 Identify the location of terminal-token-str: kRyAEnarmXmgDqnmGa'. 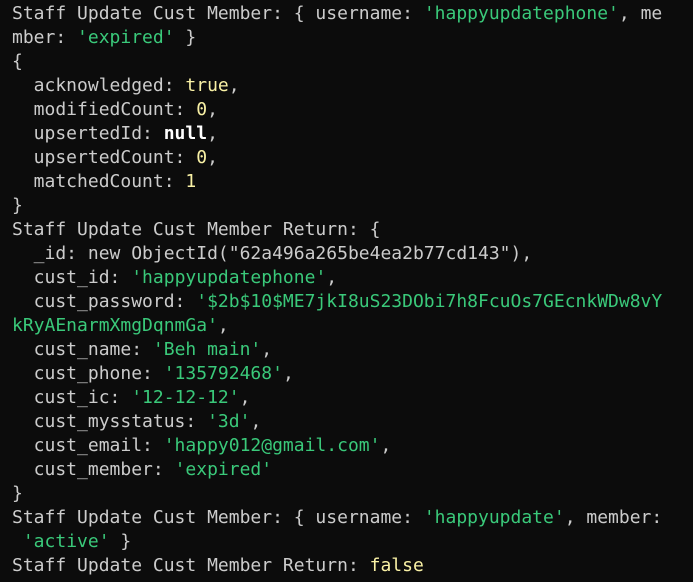
(115, 325).